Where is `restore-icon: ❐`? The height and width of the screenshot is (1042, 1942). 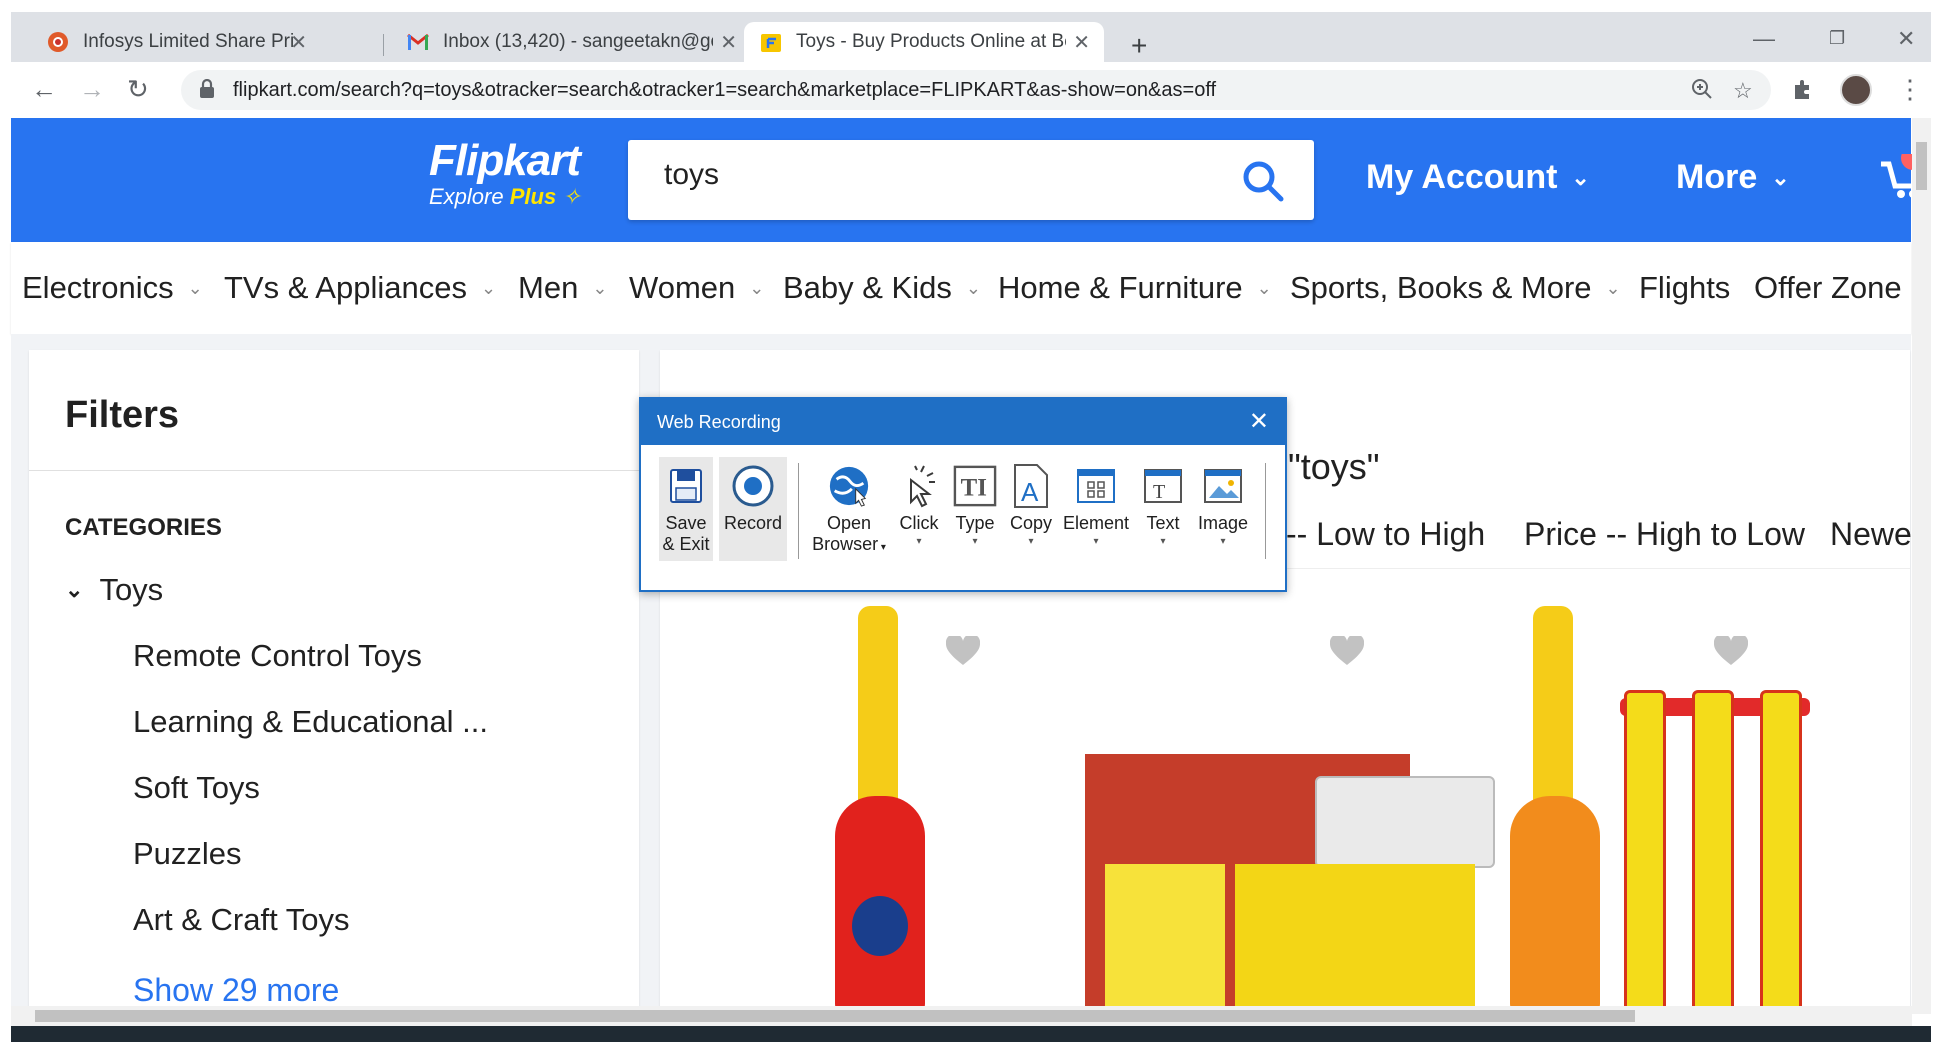
restore-icon: ❐ is located at coordinates (1837, 38).